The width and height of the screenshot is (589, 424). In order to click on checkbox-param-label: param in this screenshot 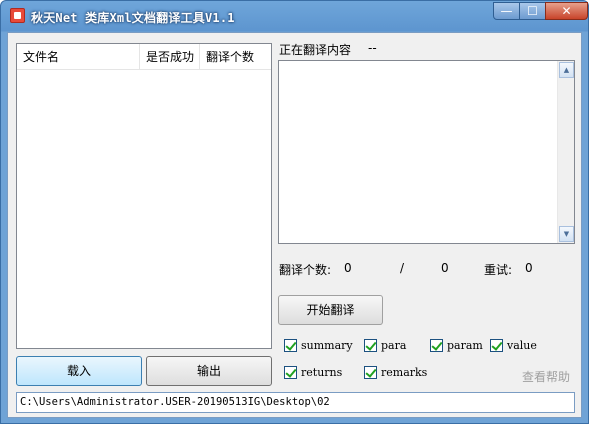, I will do `click(465, 345)`.